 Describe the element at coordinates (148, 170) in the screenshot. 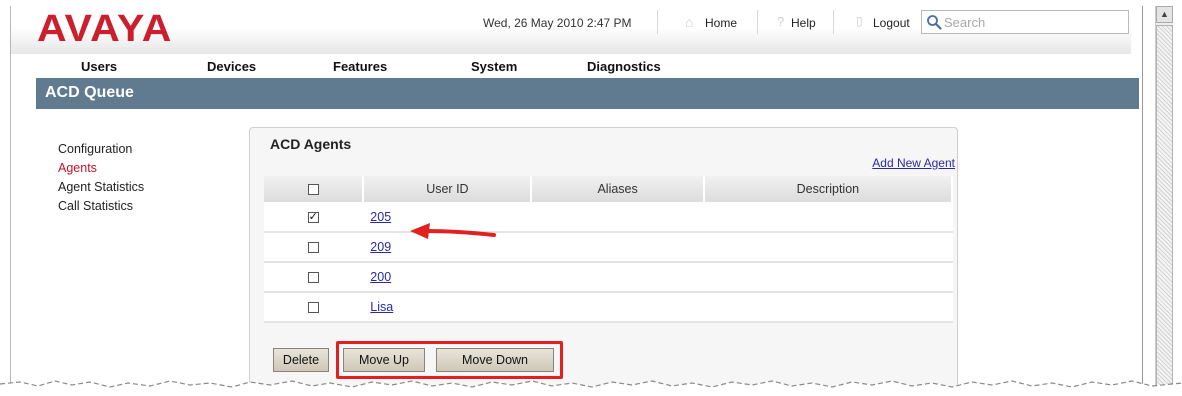

I see `sidebar-item-agents: Agents` at that location.